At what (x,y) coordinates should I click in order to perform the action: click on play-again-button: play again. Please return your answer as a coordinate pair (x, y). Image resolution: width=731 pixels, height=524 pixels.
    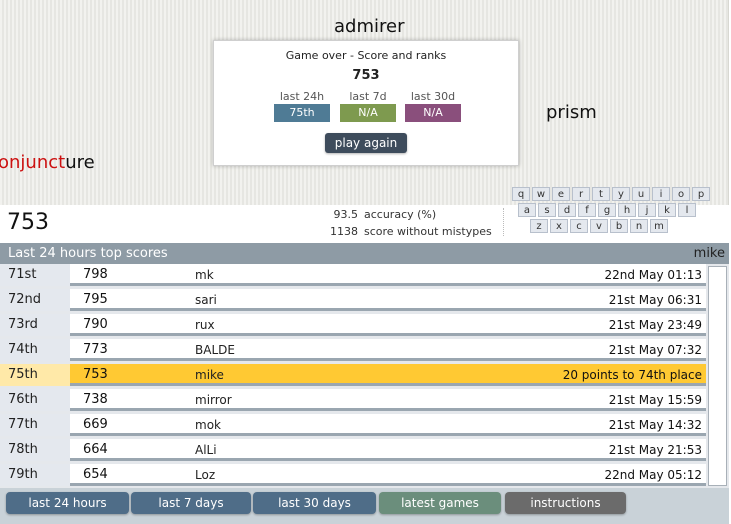
    Looking at the image, I should click on (366, 143).